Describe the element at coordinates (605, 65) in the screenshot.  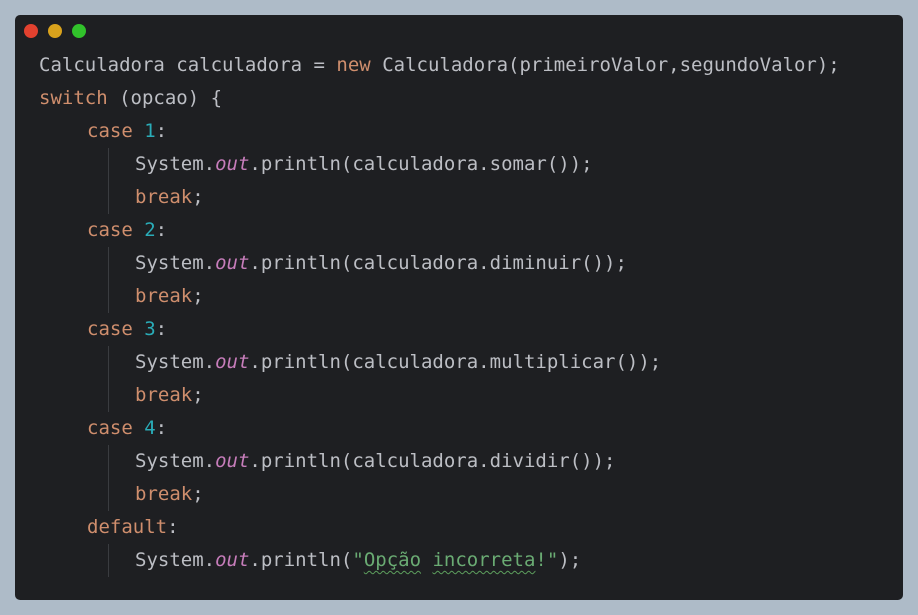
I see `code-text: Calculadora(primeiroValor,segundoValor);` at that location.